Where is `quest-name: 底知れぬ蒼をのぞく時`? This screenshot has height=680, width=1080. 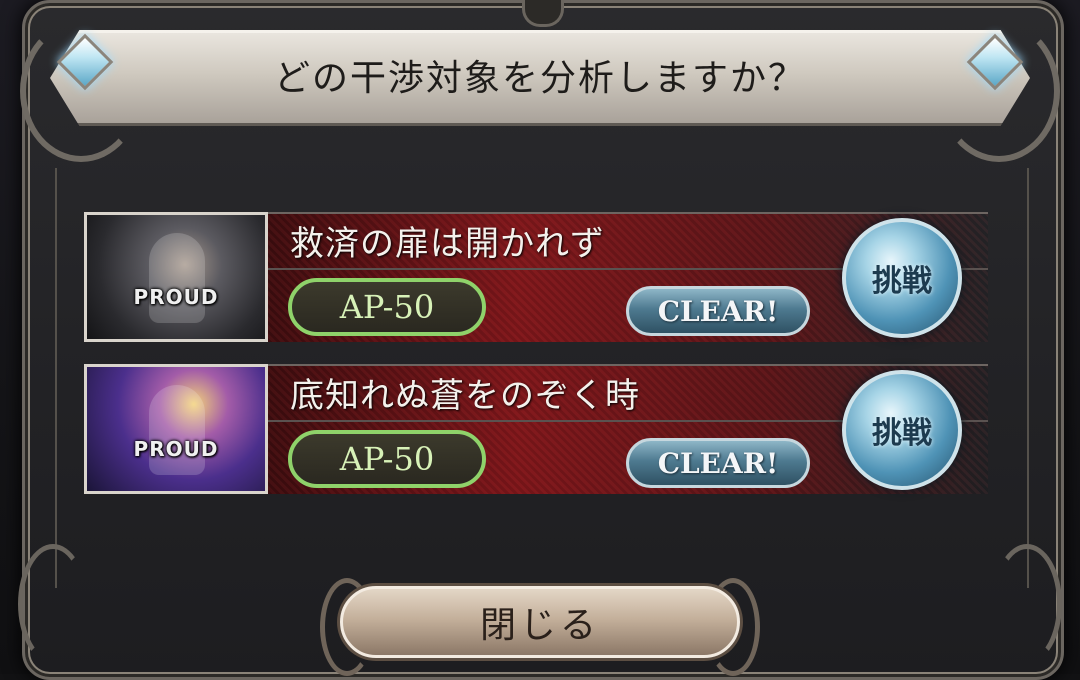
quest-name: 底知れぬ蒼をのぞく時 is located at coordinates (465, 396).